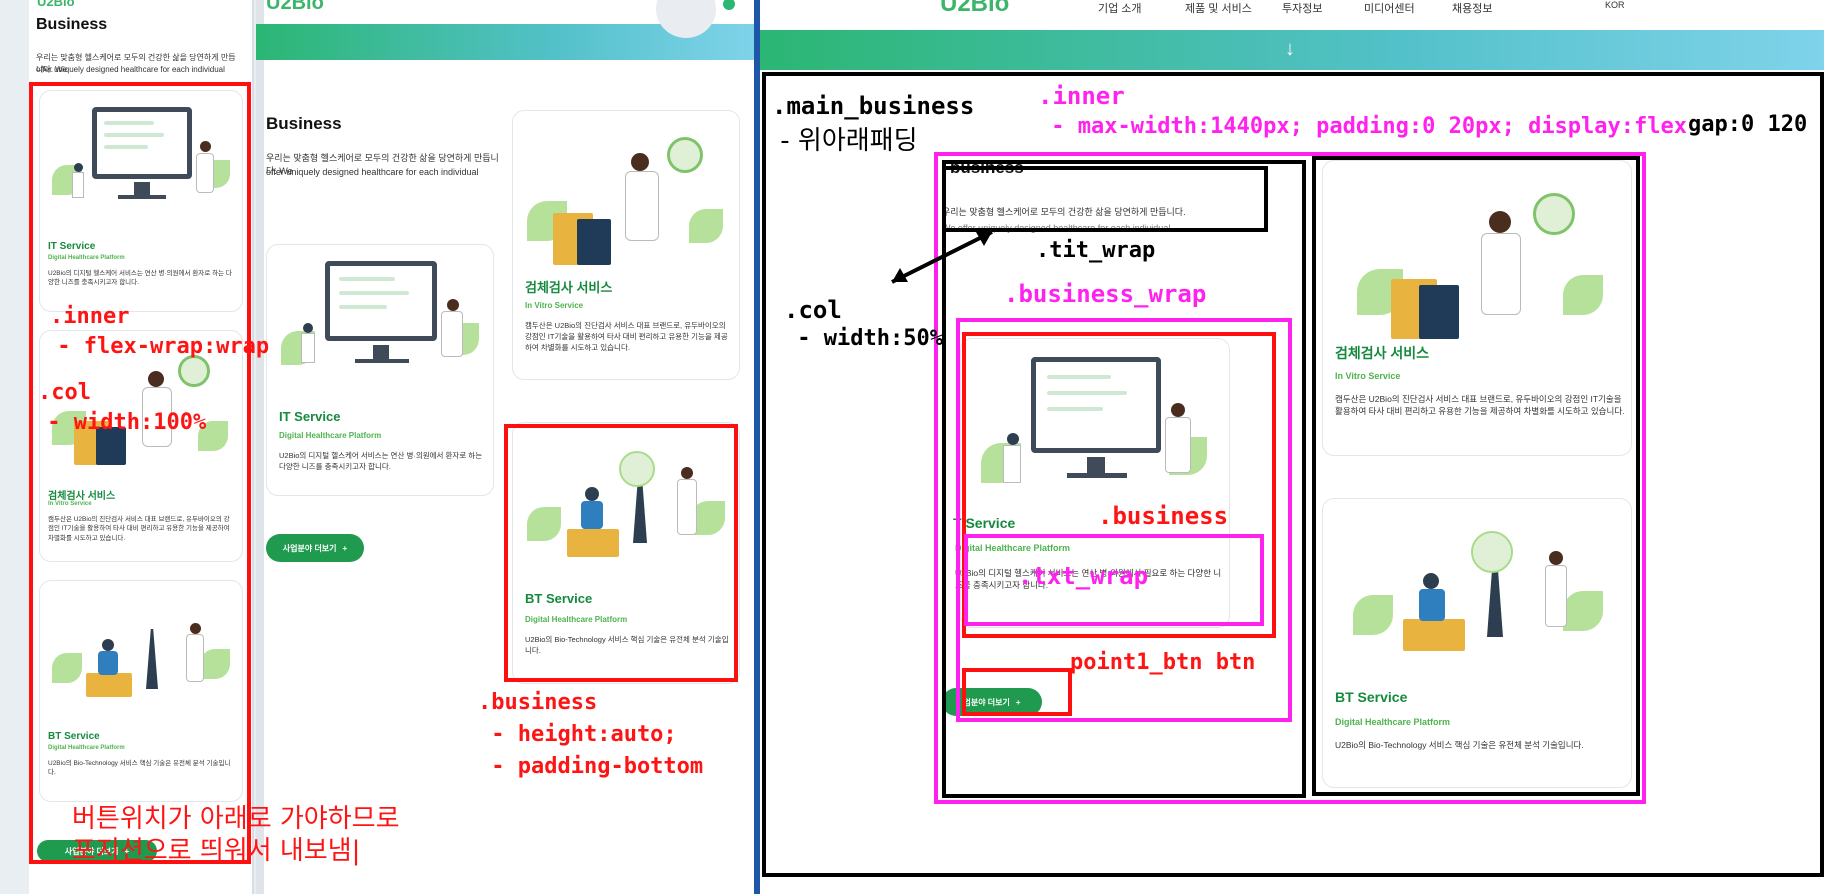 This screenshot has height=894, width=1824. I want to click on annotation-inner-prop: - flex-wrap:wrap, so click(157, 346).